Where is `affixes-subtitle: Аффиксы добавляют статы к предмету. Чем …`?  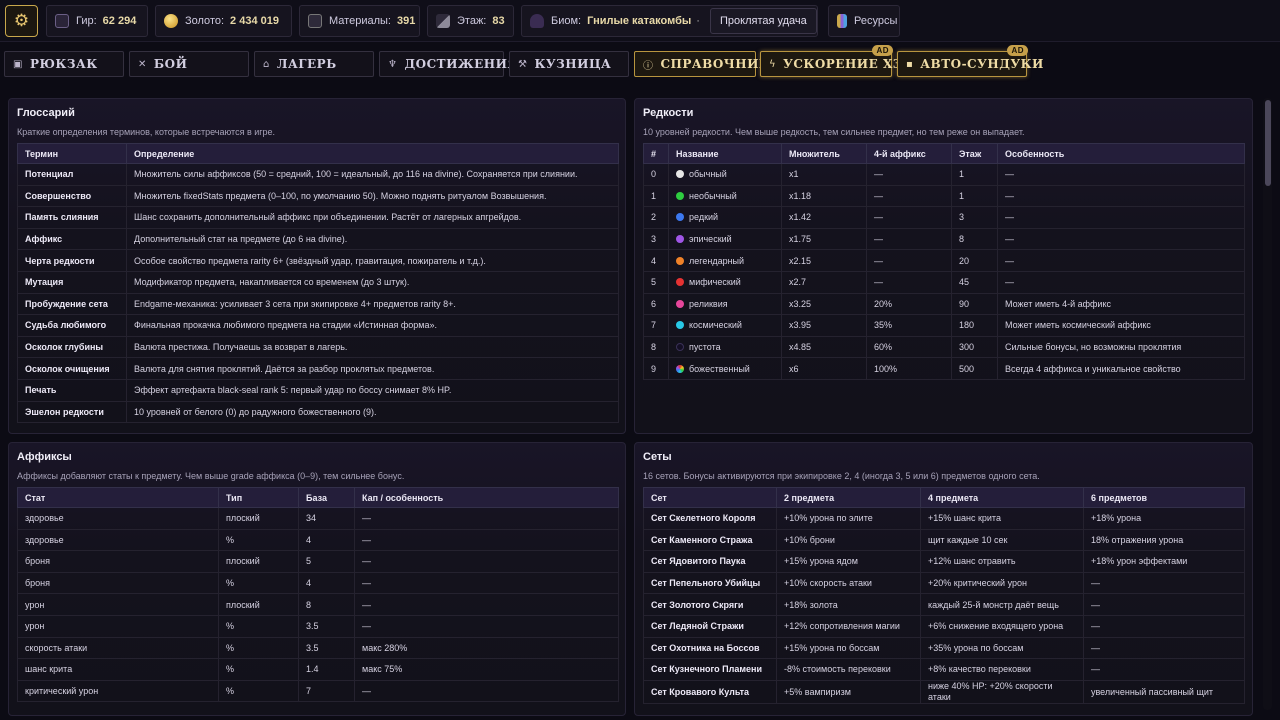
affixes-subtitle: Аффиксы добавляют статы к предмету. Чем … is located at coordinates (211, 476).